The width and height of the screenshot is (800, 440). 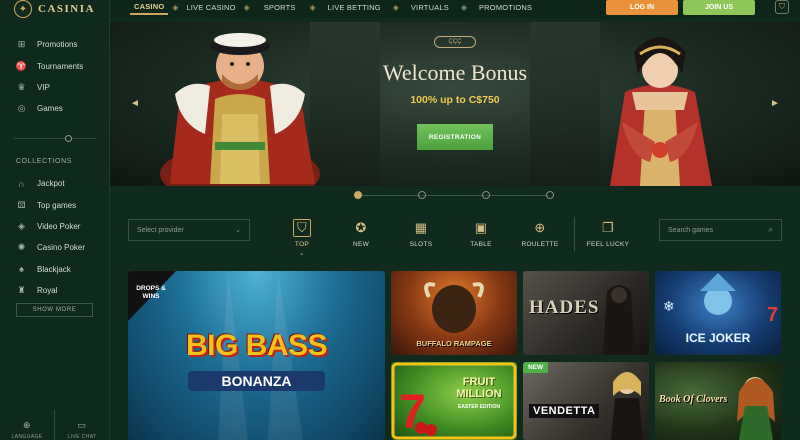 What do you see at coordinates (775, 103) in the screenshot?
I see `next-slide-icon: ►` at bounding box center [775, 103].